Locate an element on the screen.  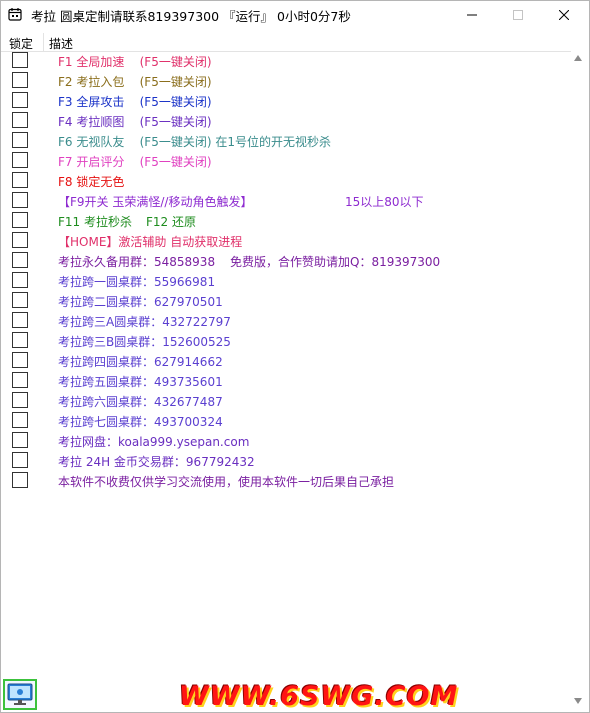
item-text-secondary: 15以上80以下 is located at coordinates (384, 202).